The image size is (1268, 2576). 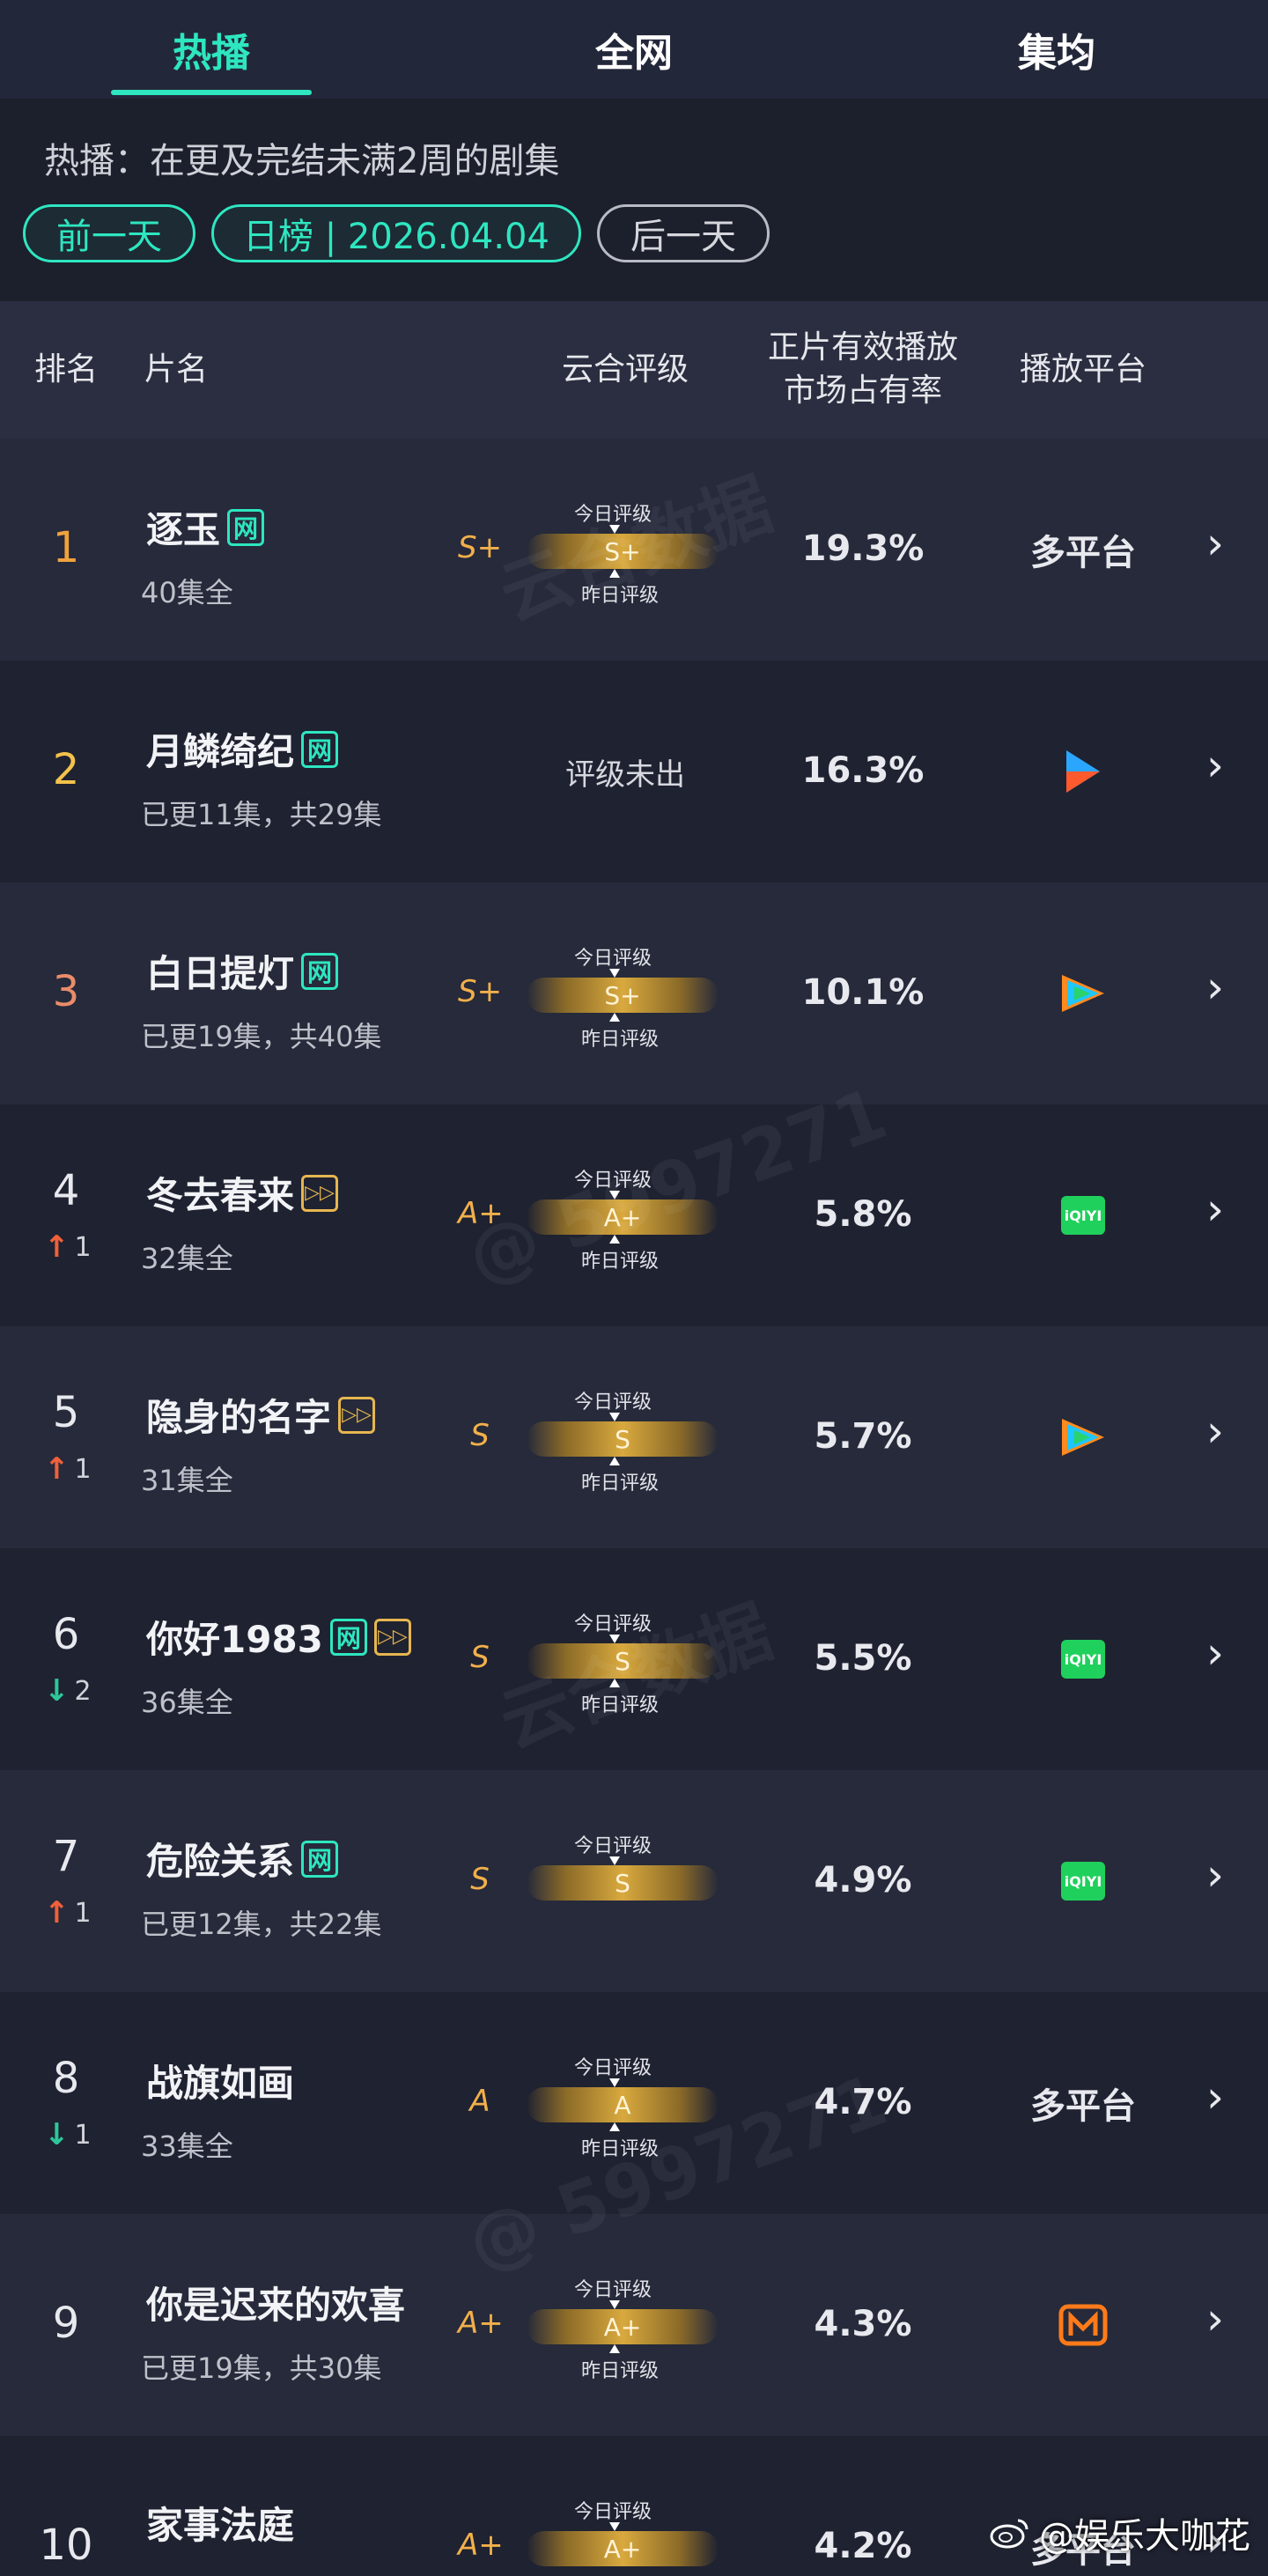 I want to click on table-row: 5 ↑ 1 隐身的名字 ▷▷ 31集全 S S 今日评级 昨日评级 5.7% ›, so click(x=634, y=1437).